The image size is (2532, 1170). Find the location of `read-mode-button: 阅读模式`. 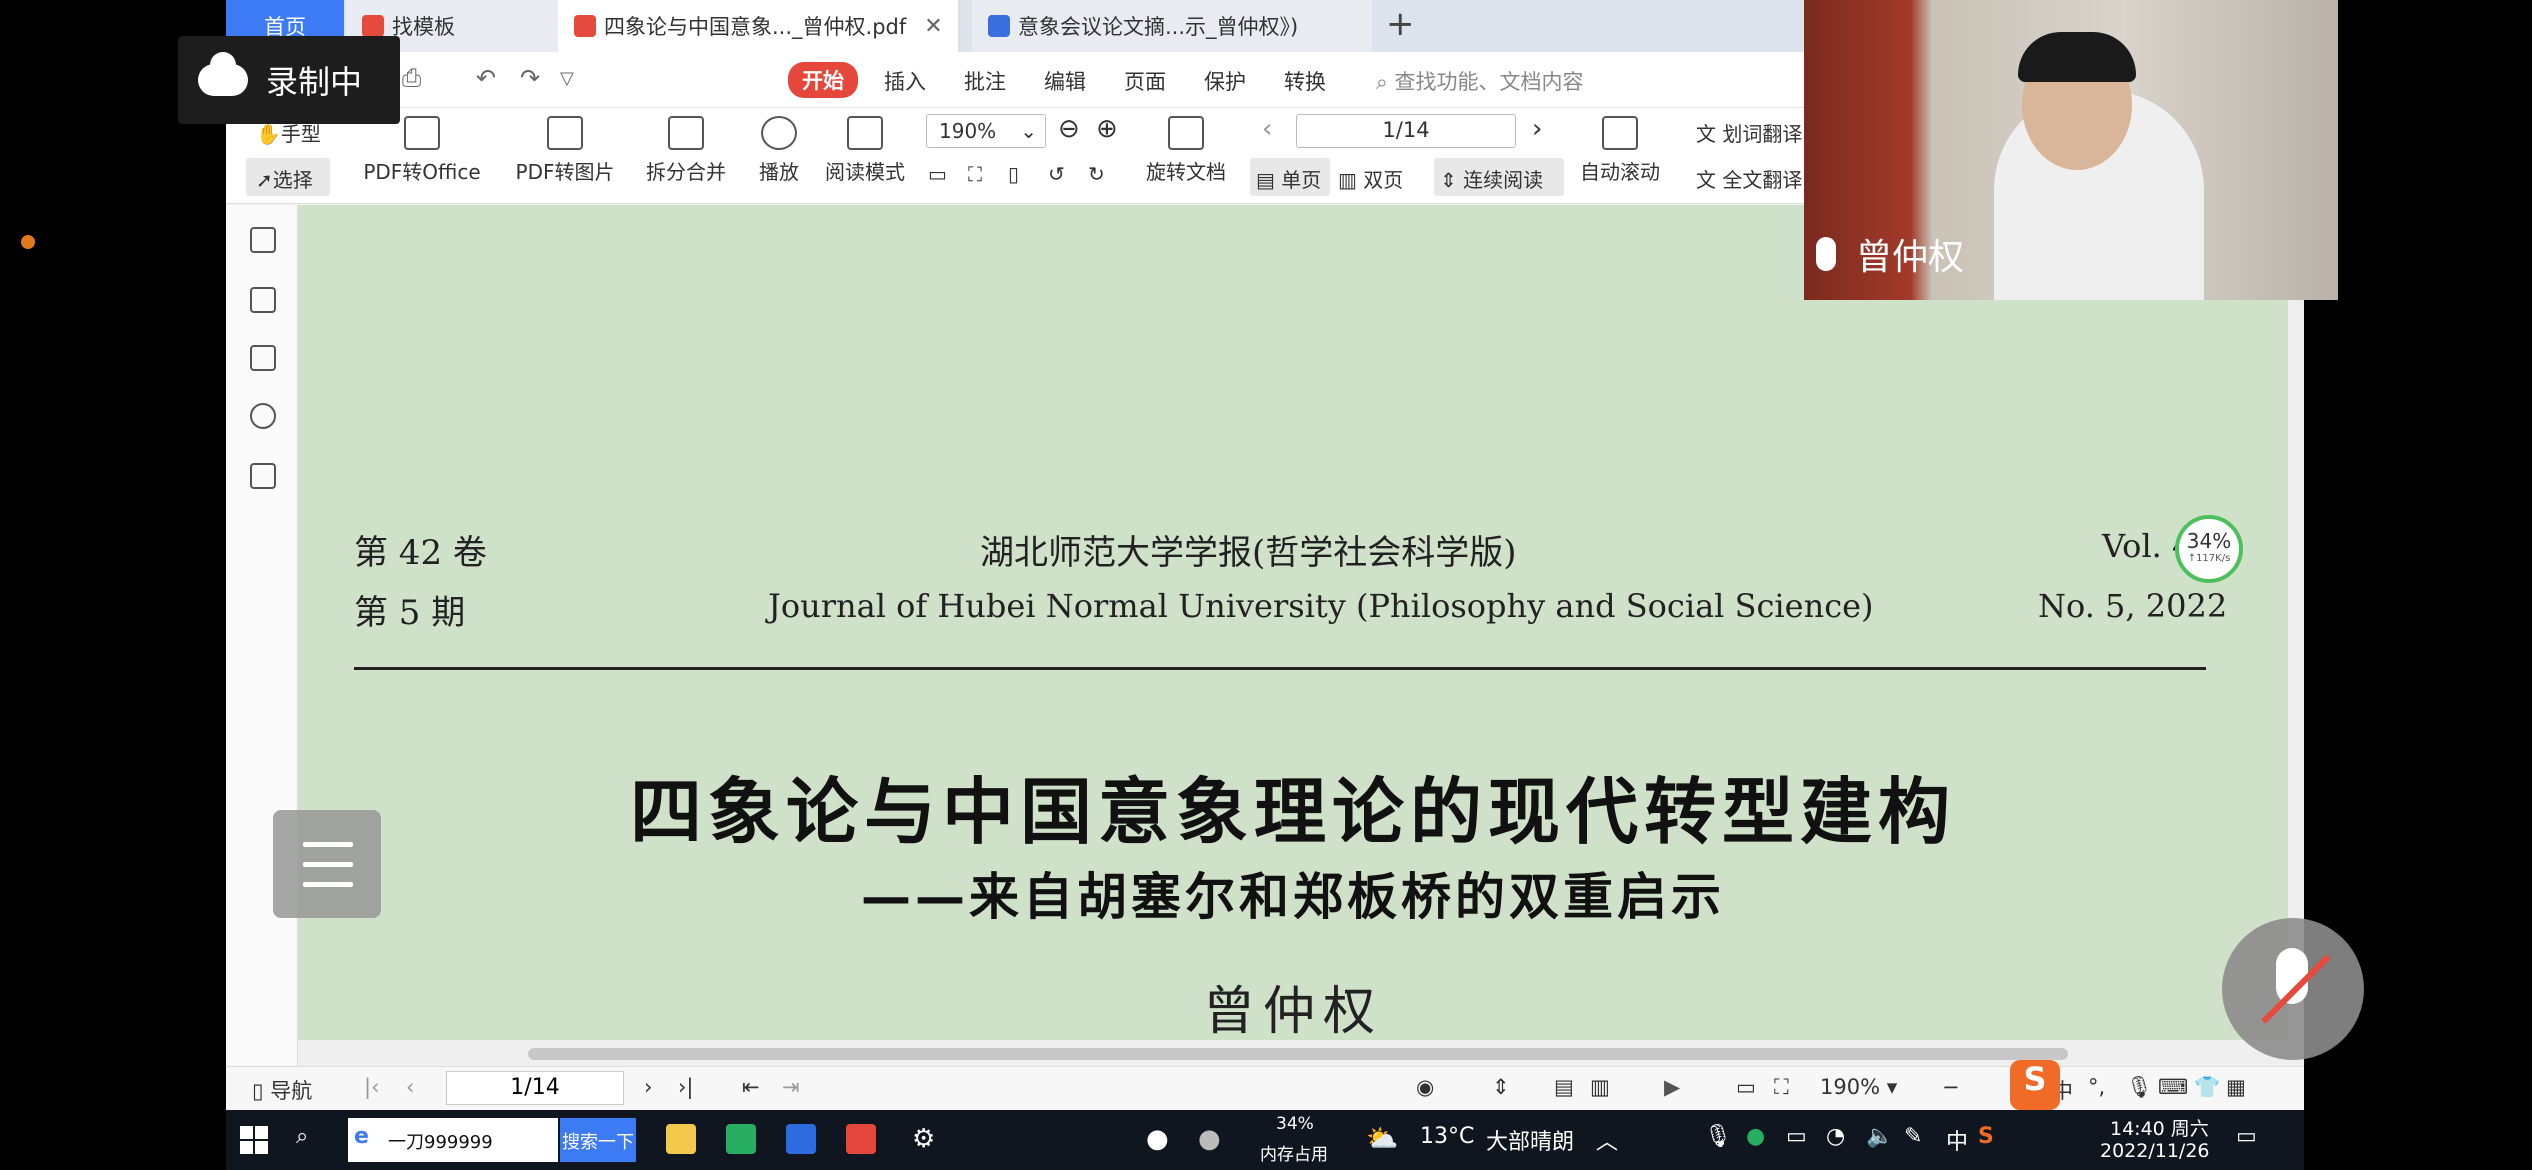

read-mode-button: 阅读模式 is located at coordinates (865, 150).